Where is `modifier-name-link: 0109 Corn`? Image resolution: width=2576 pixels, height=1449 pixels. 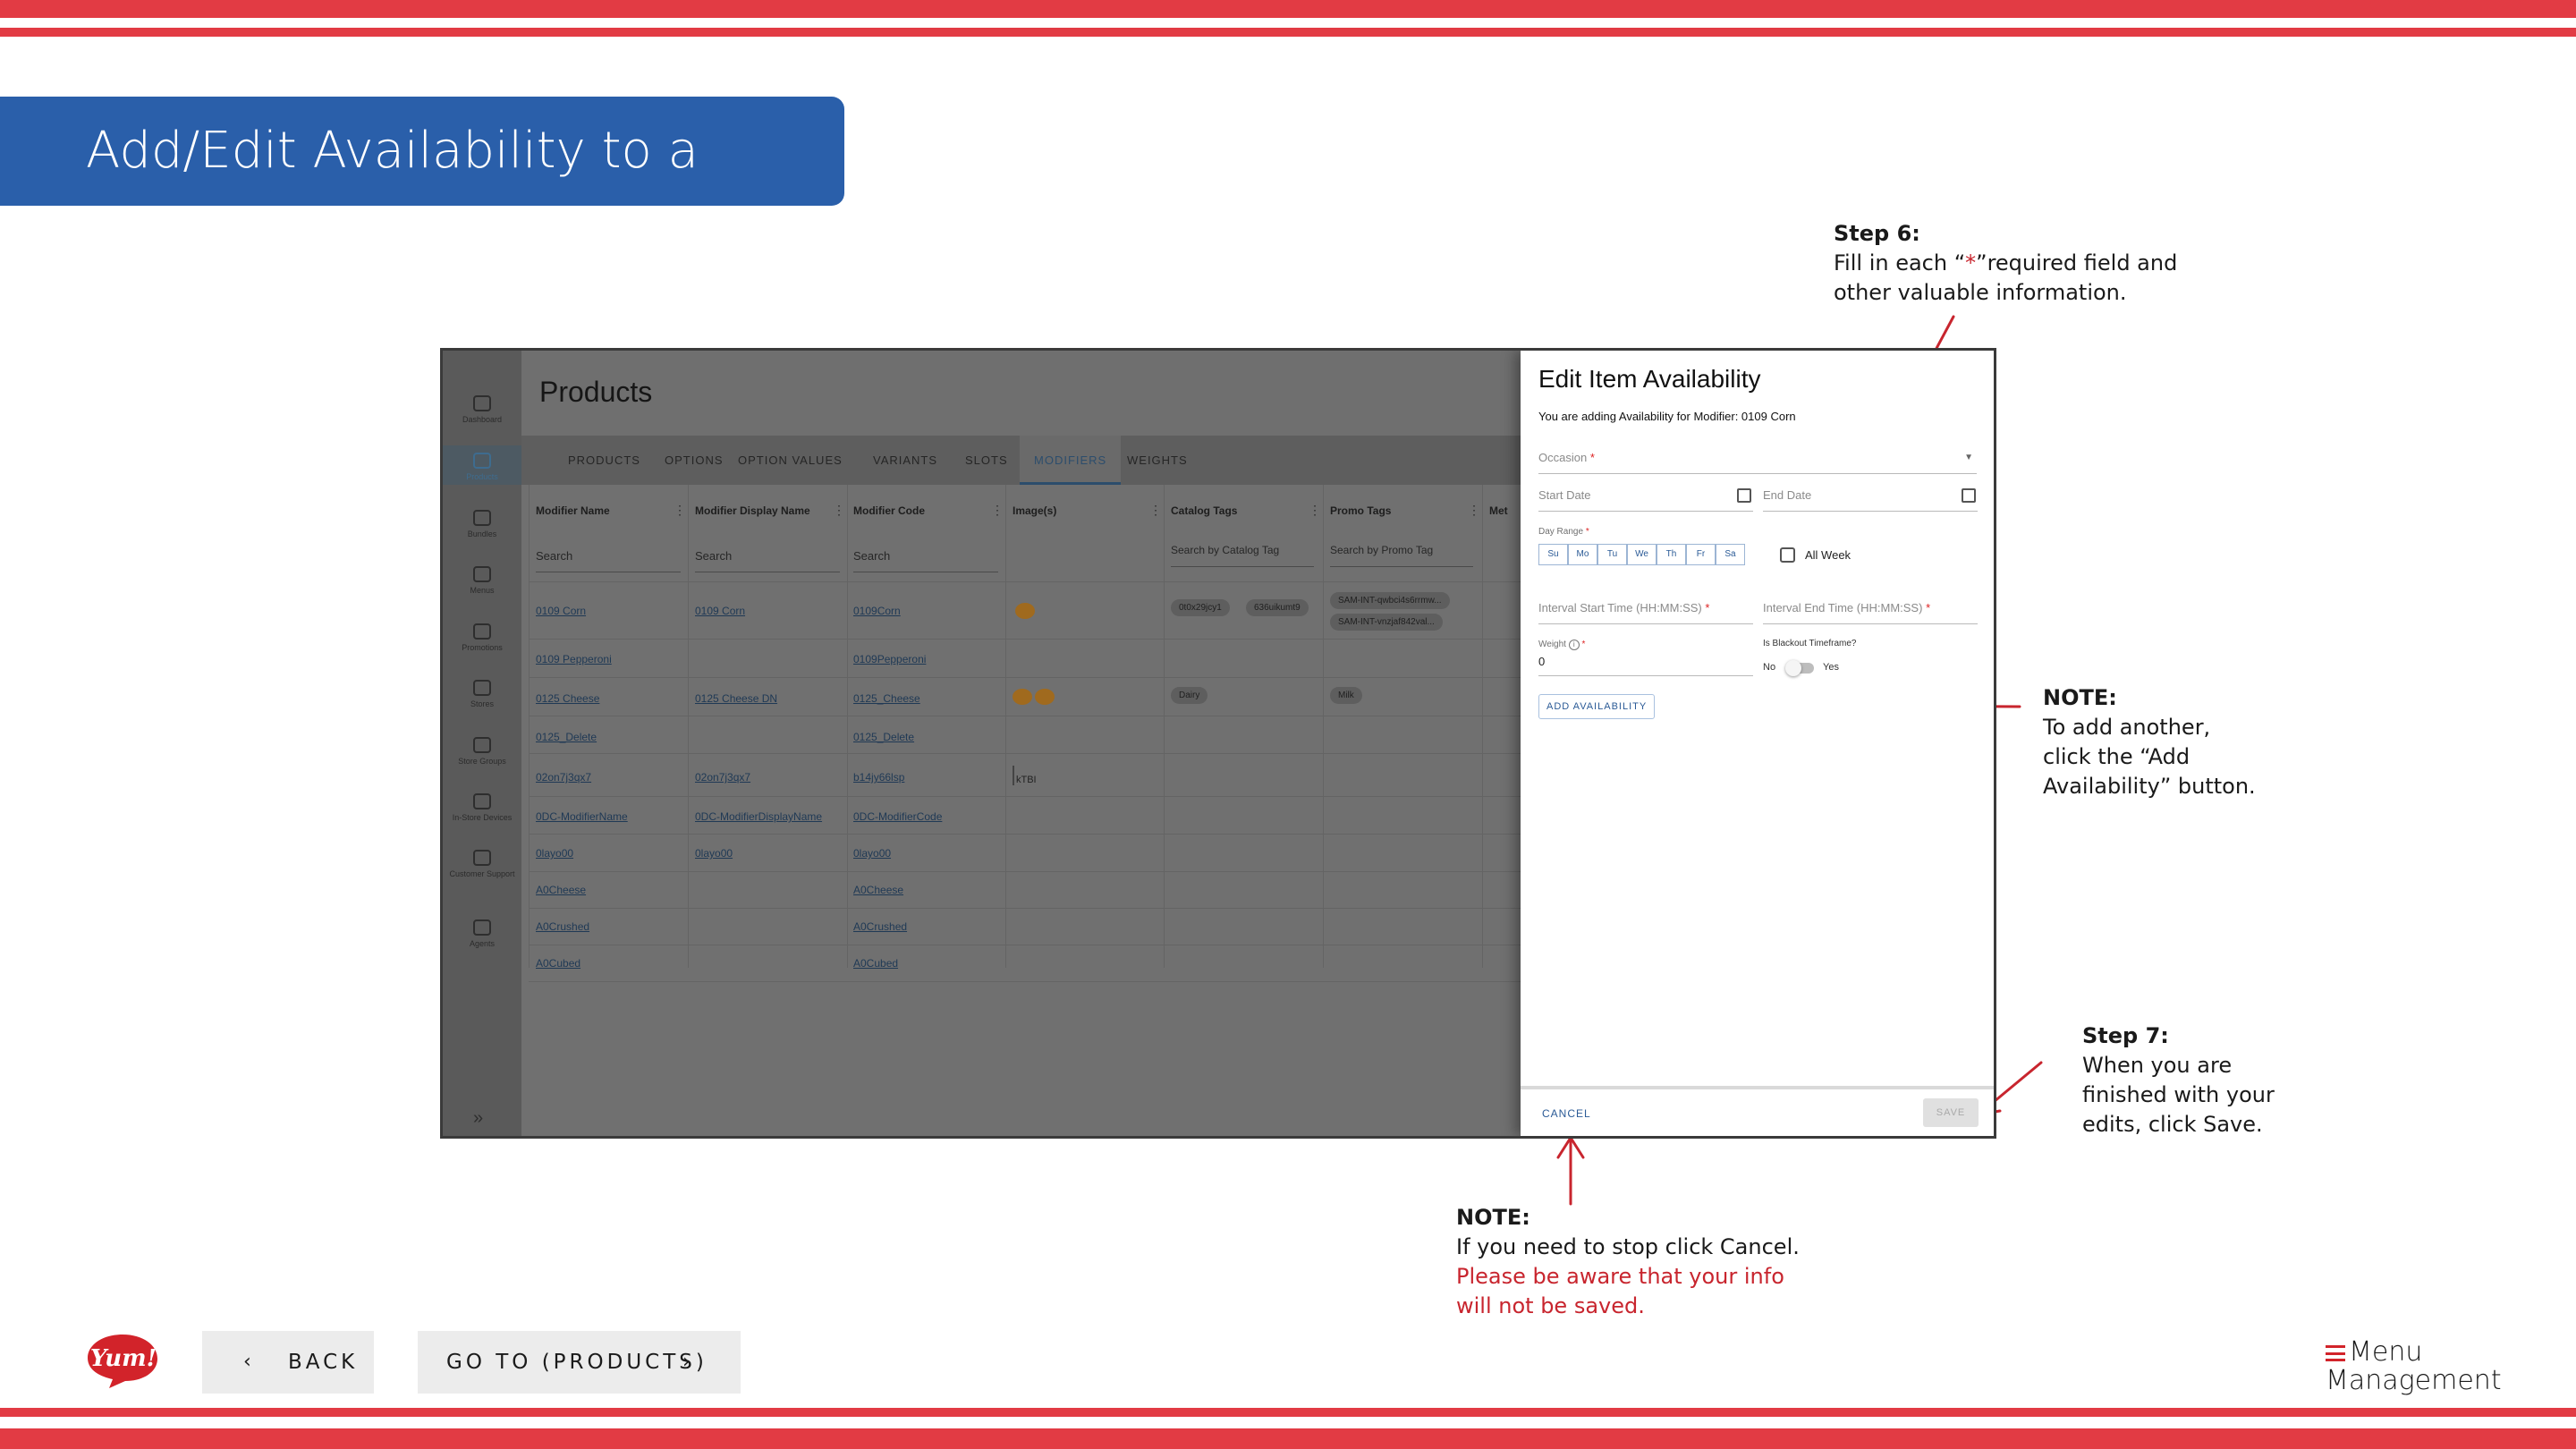 modifier-name-link: 0109 Corn is located at coordinates (561, 611).